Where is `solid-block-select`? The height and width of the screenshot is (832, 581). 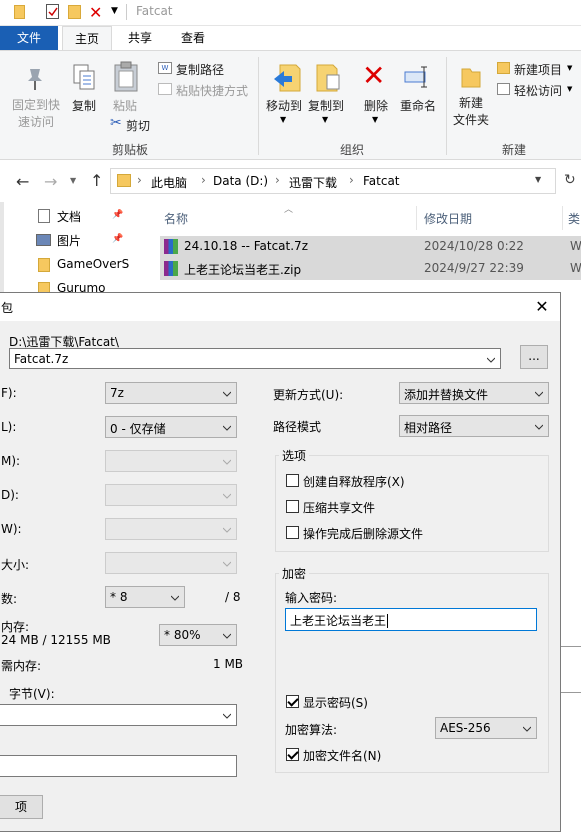
solid-block-select is located at coordinates (171, 563).